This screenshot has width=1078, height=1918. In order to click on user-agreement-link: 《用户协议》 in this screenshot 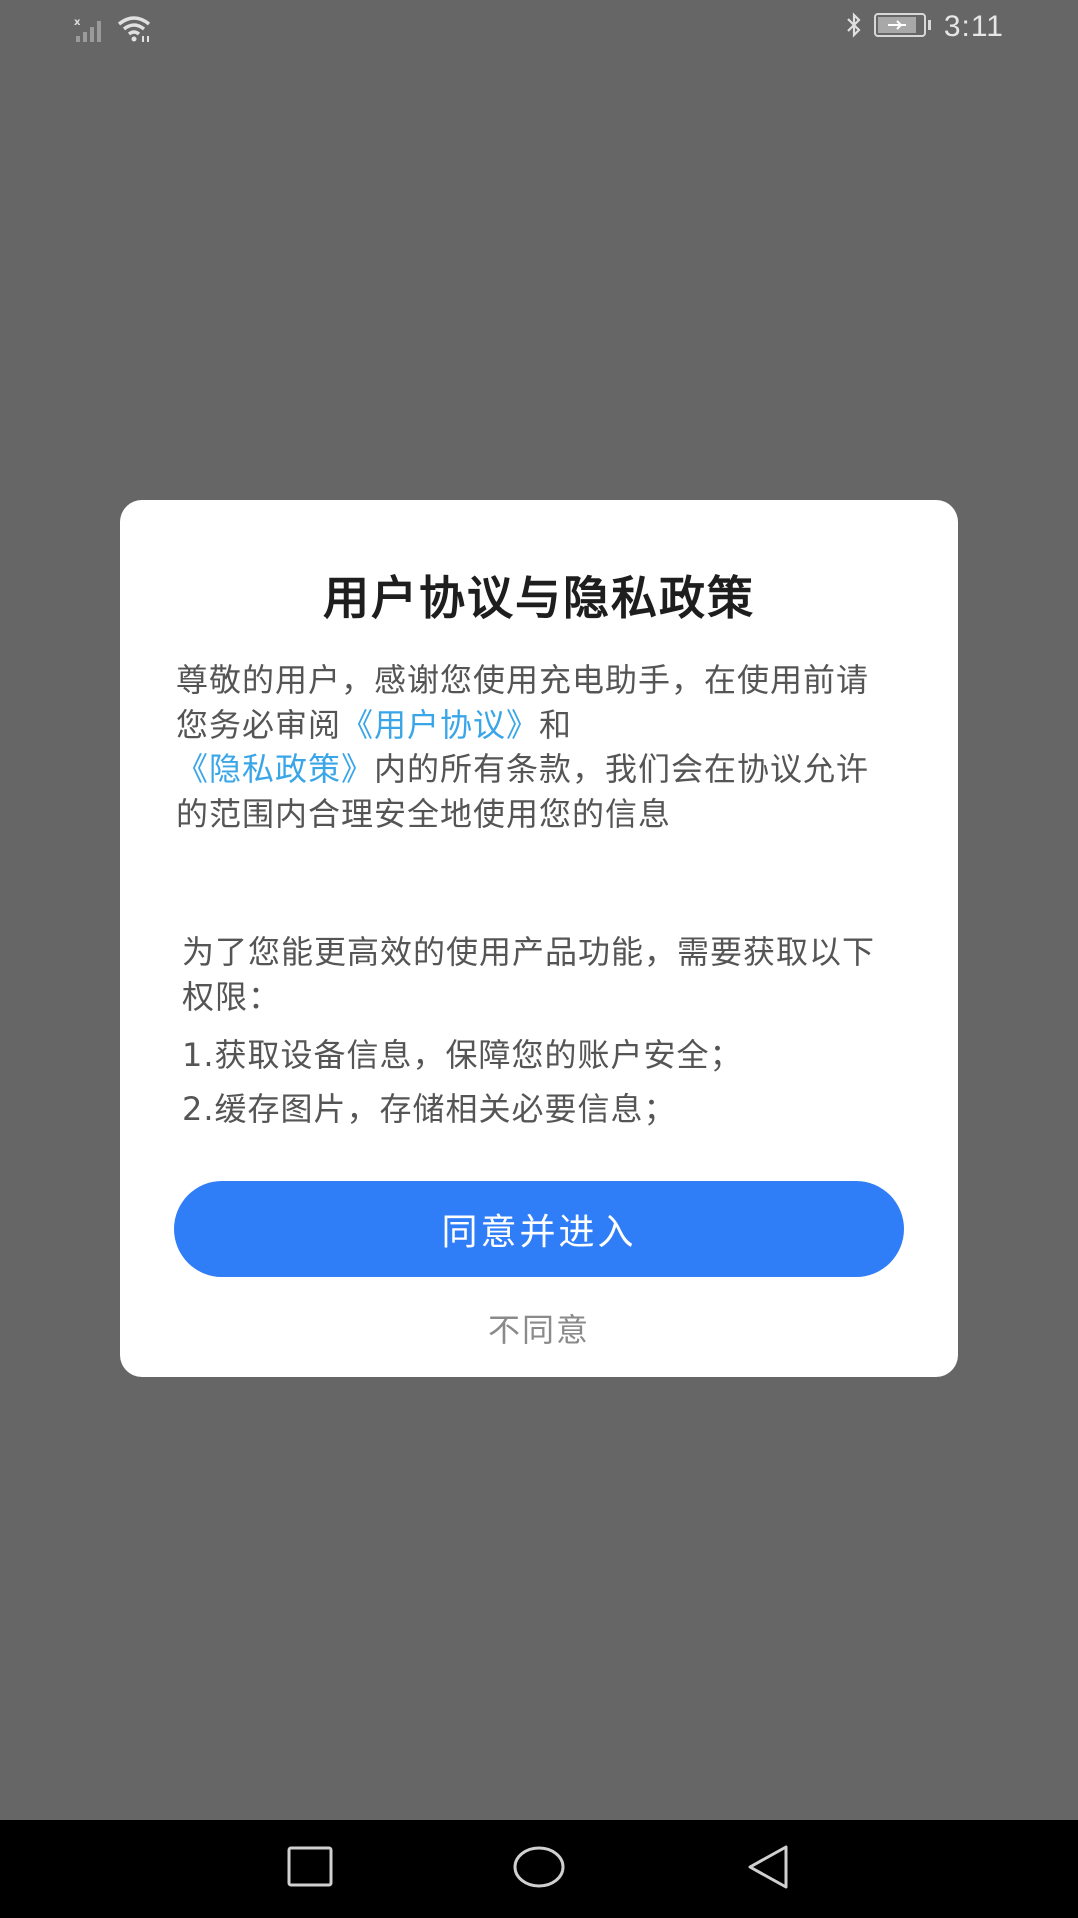, I will do `click(440, 725)`.